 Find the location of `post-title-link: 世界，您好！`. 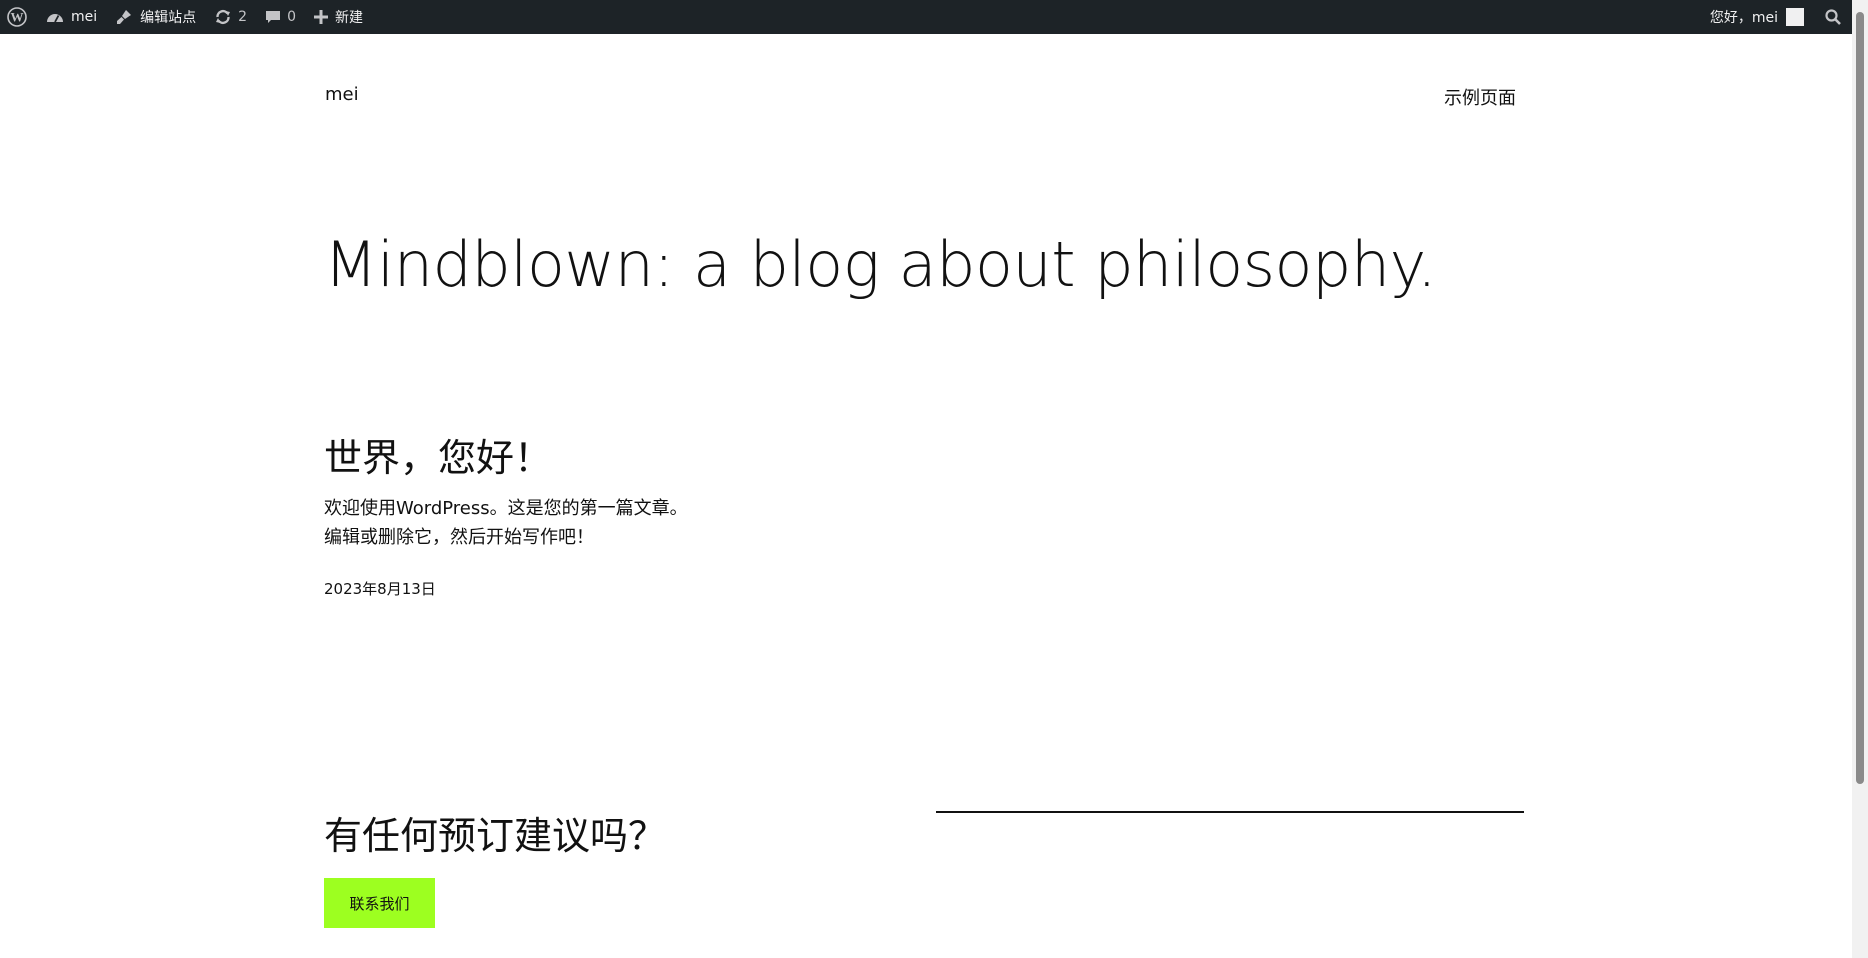

post-title-link: 世界，您好！ is located at coordinates (438, 454).